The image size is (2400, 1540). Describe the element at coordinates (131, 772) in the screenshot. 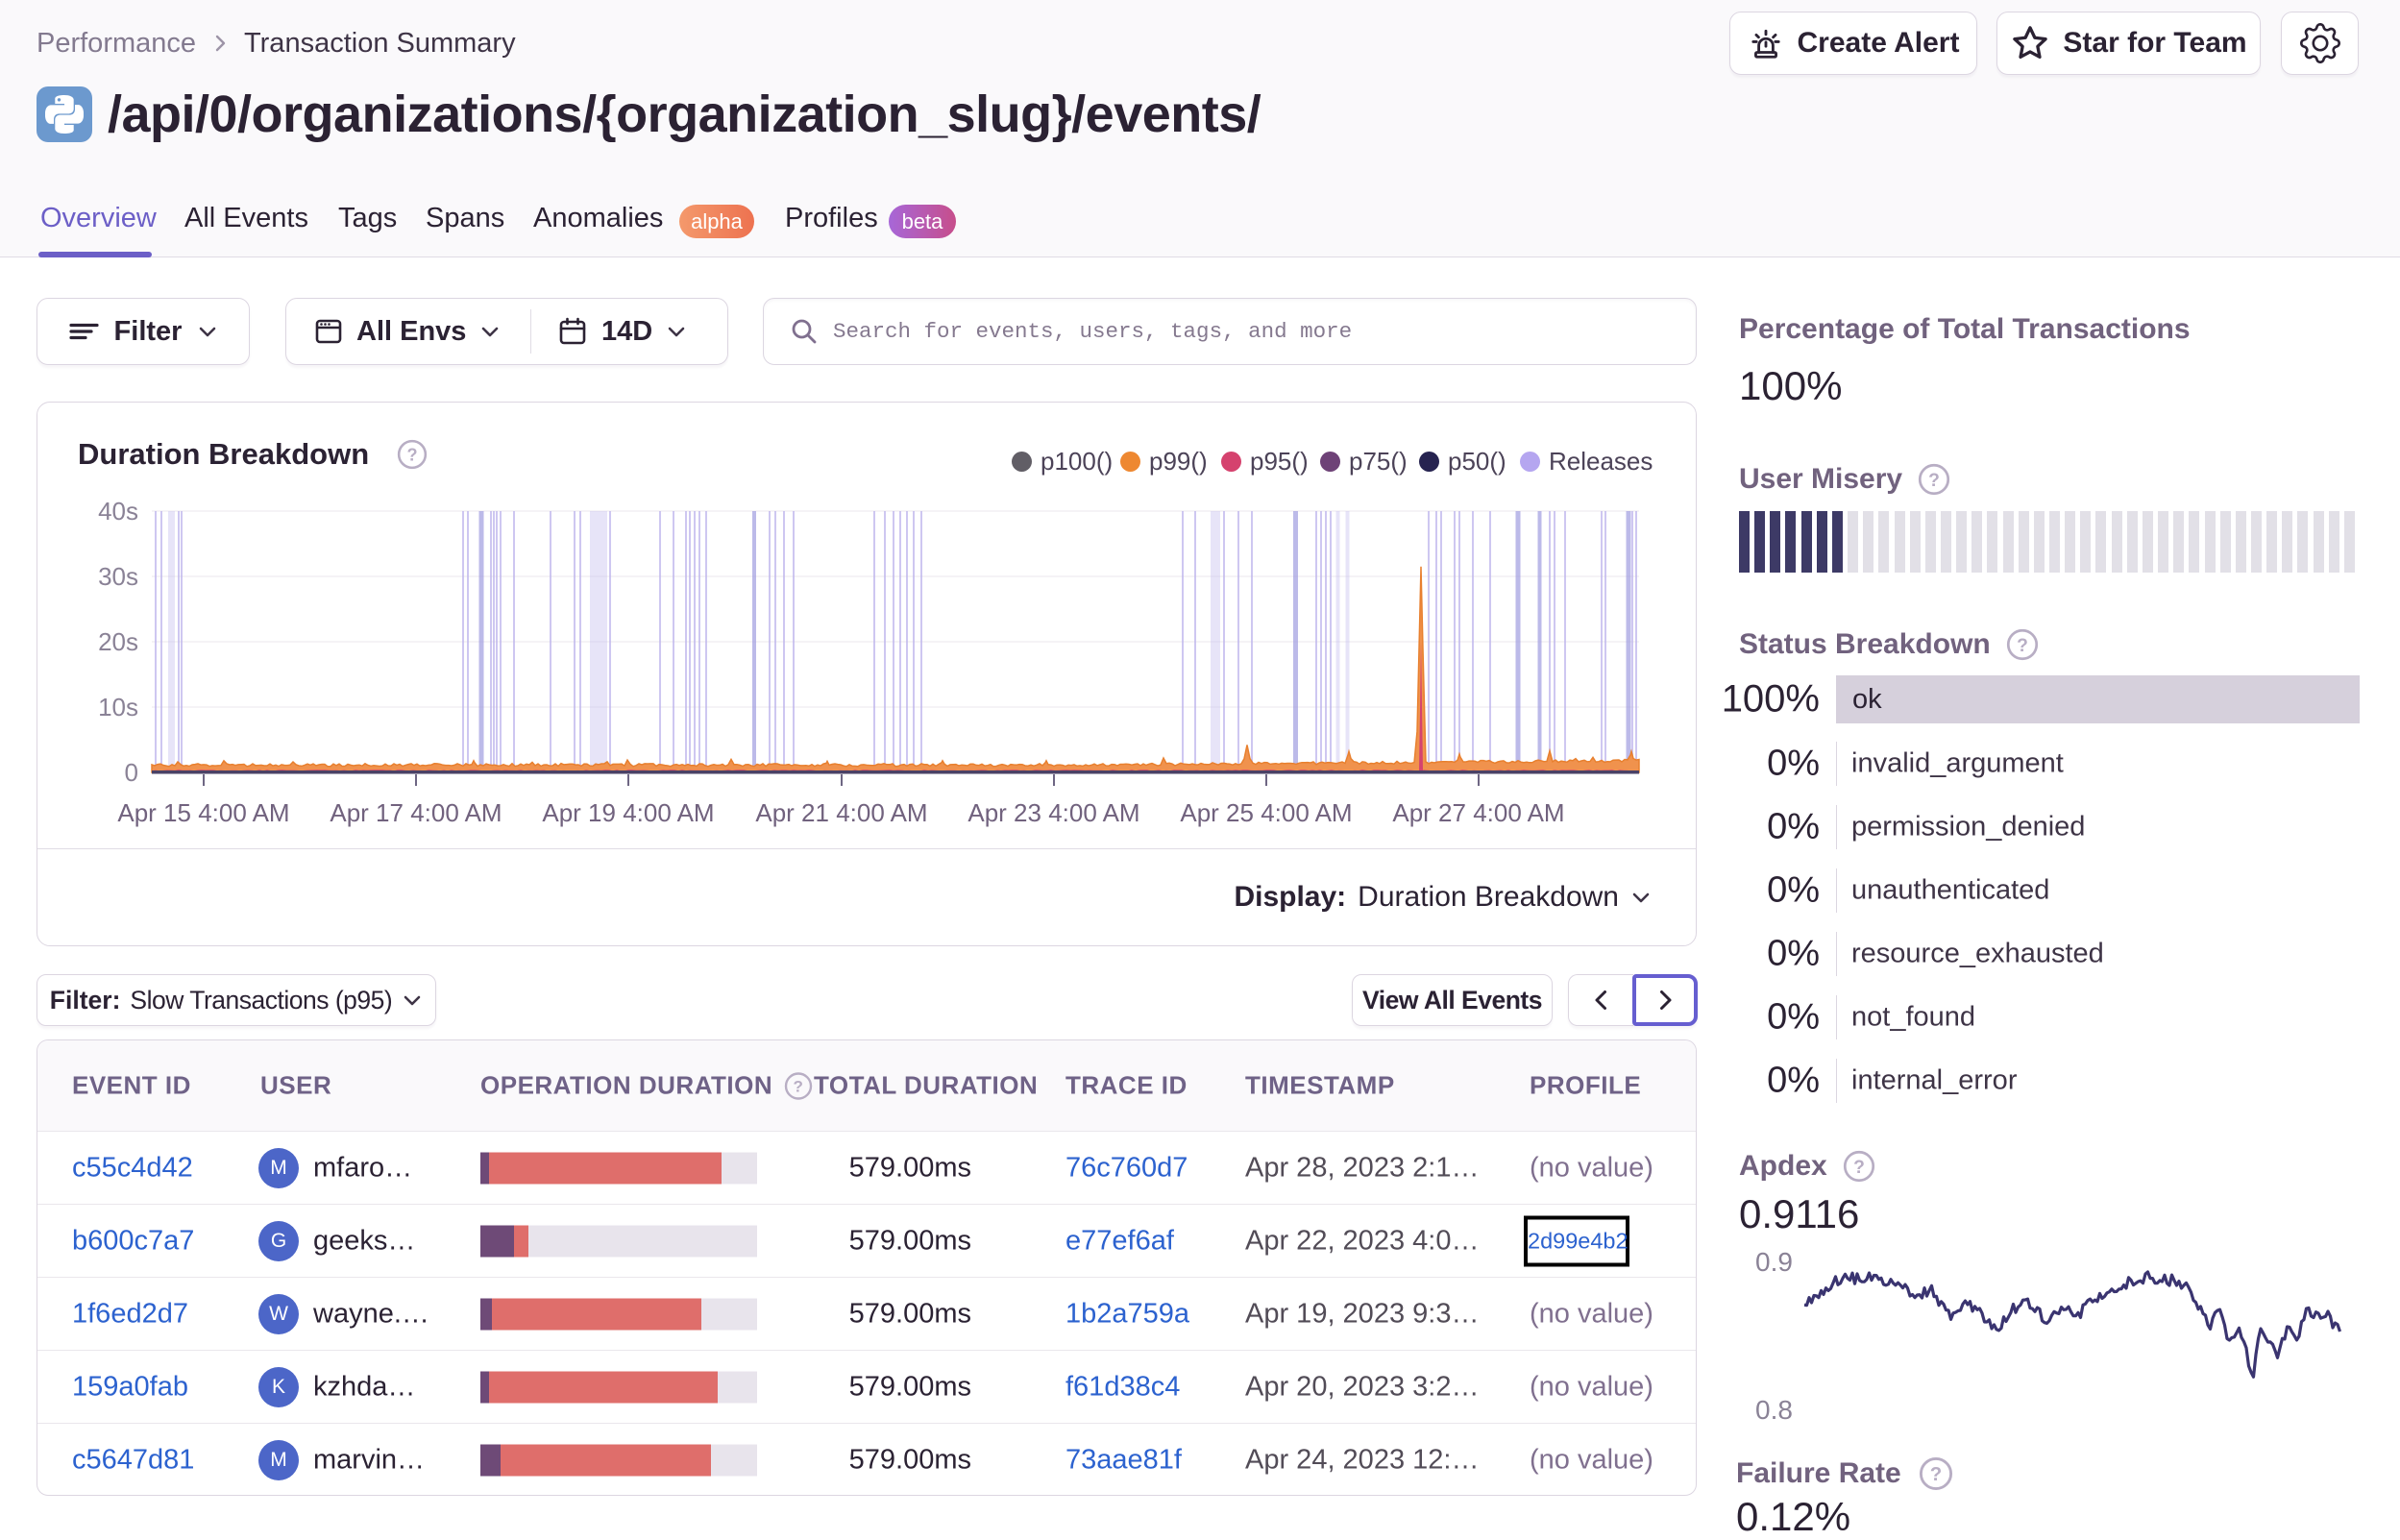

I see `svg-text: 0` at that location.